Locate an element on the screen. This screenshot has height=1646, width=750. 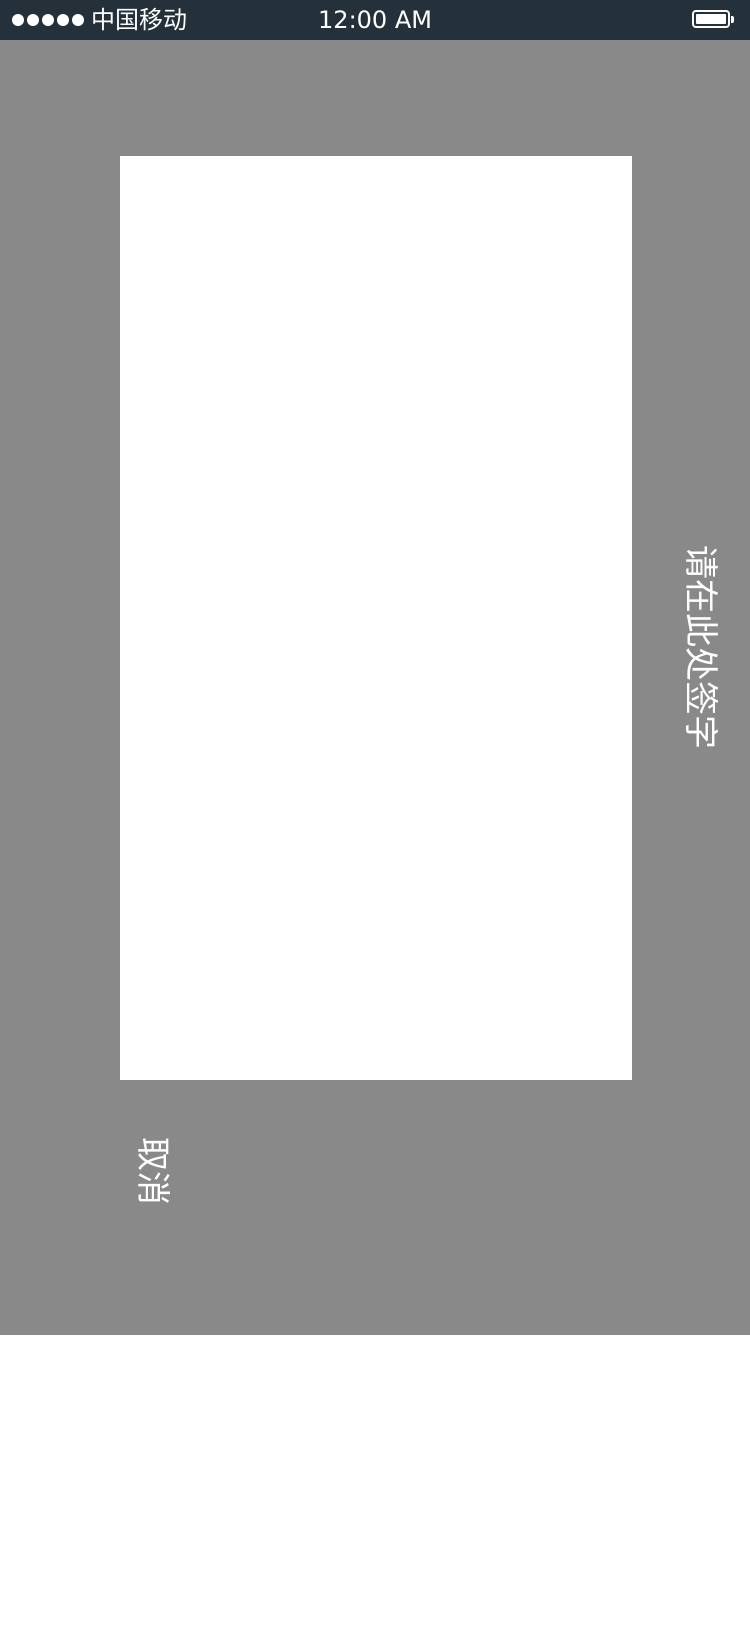
status-time: 12:00 AM is located at coordinates (375, 20).